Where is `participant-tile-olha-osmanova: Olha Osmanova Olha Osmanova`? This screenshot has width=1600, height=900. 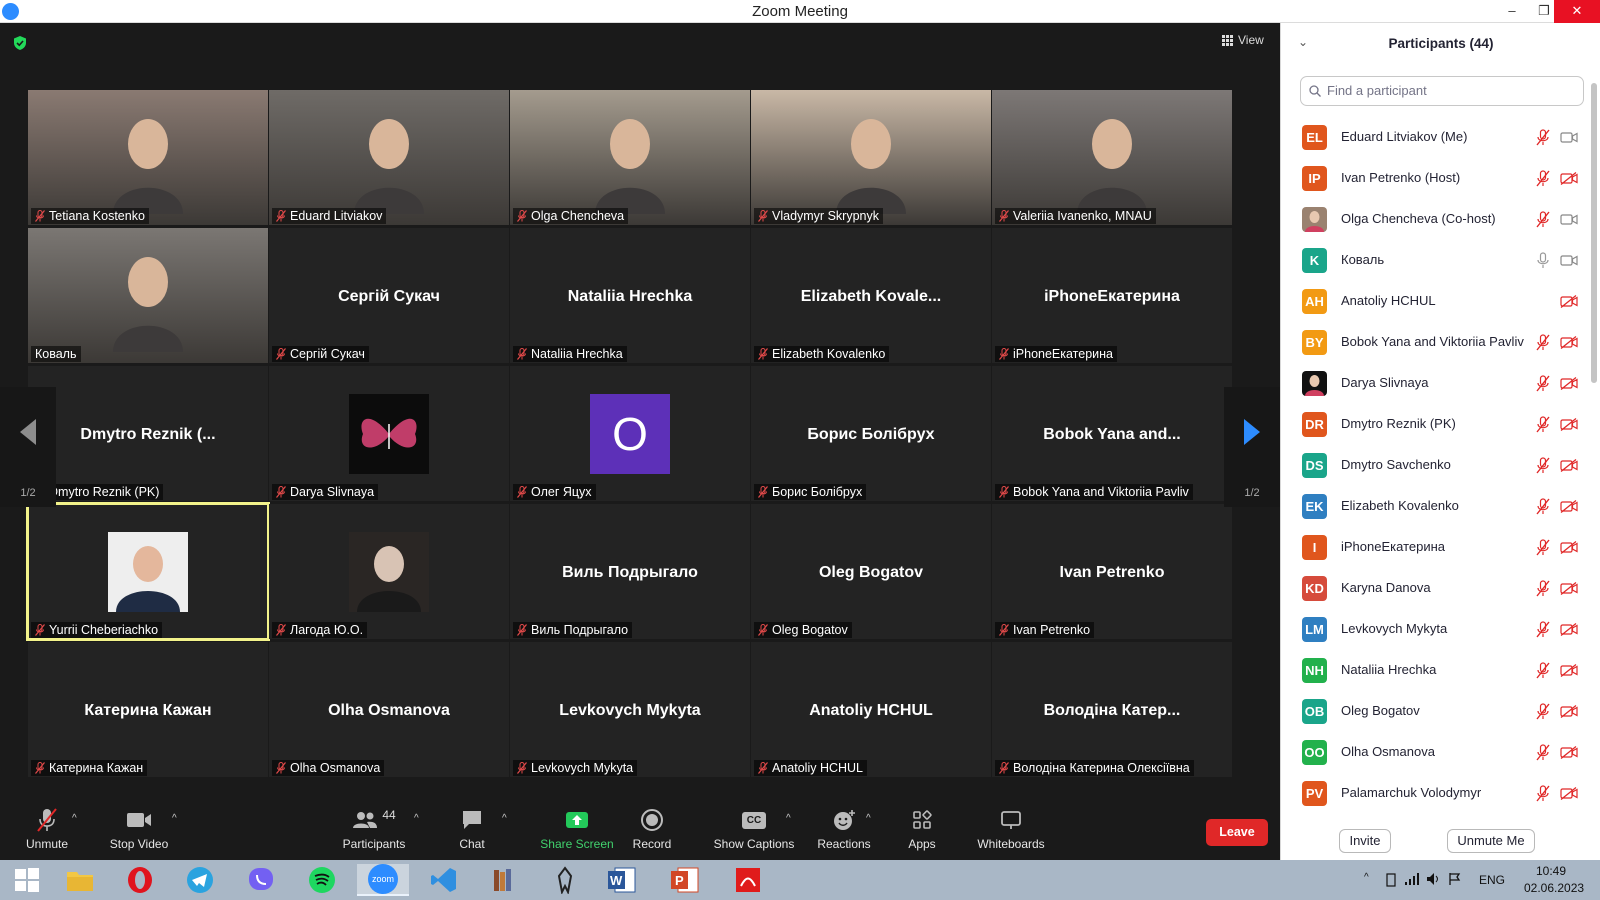 participant-tile-olha-osmanova: Olha Osmanova Olha Osmanova is located at coordinates (389, 709).